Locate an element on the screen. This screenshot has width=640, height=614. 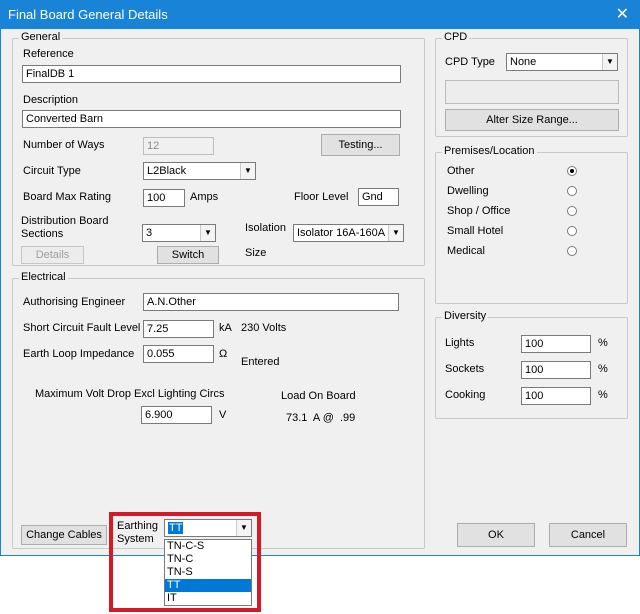
engineer-label: Authorising Engineer is located at coordinates (74, 302).